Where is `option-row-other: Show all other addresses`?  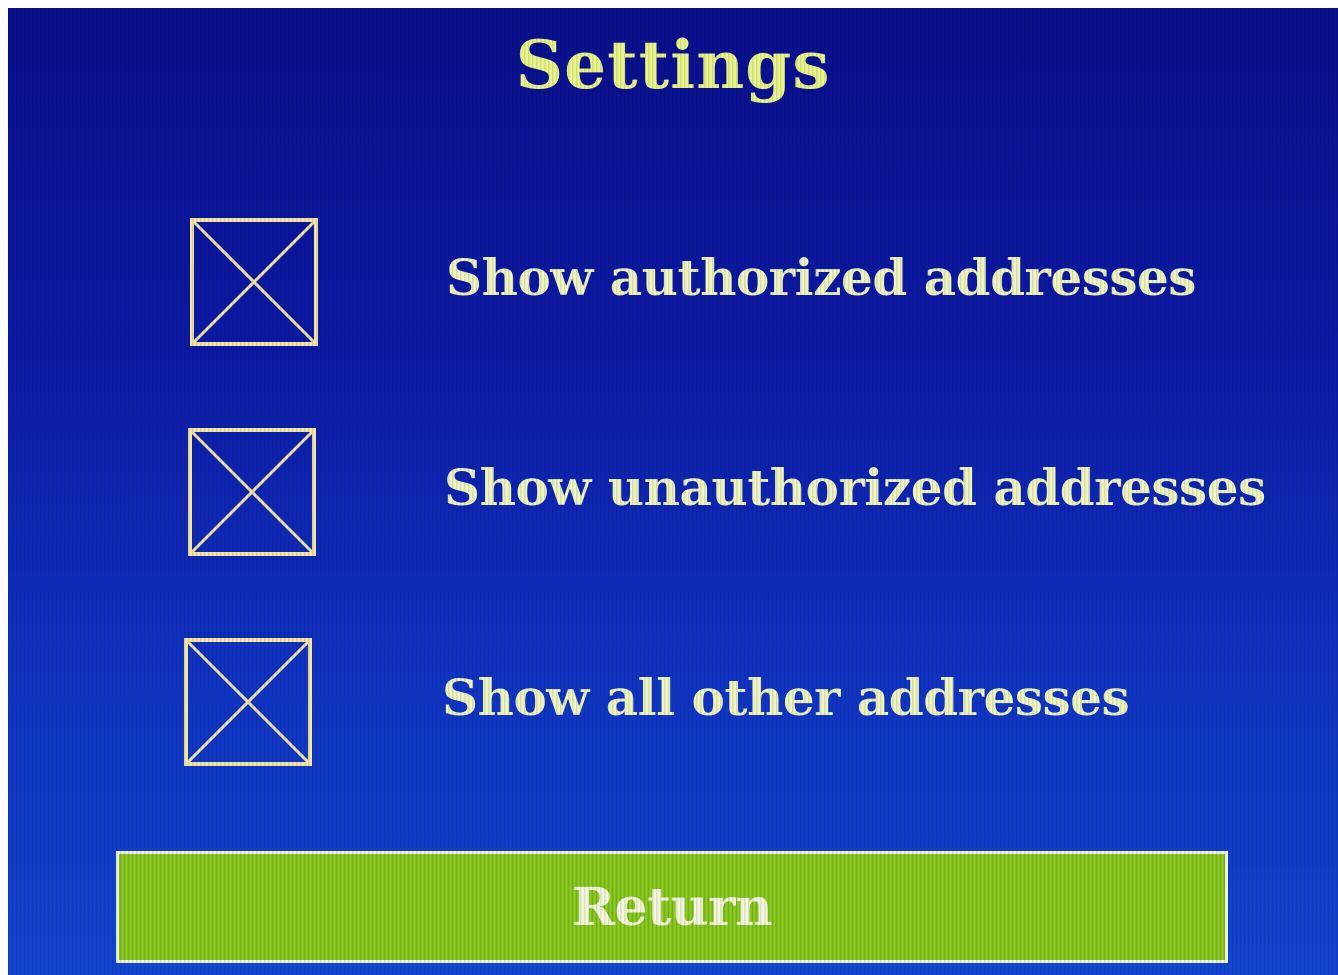
option-row-other: Show all other addresses is located at coordinates (673, 699).